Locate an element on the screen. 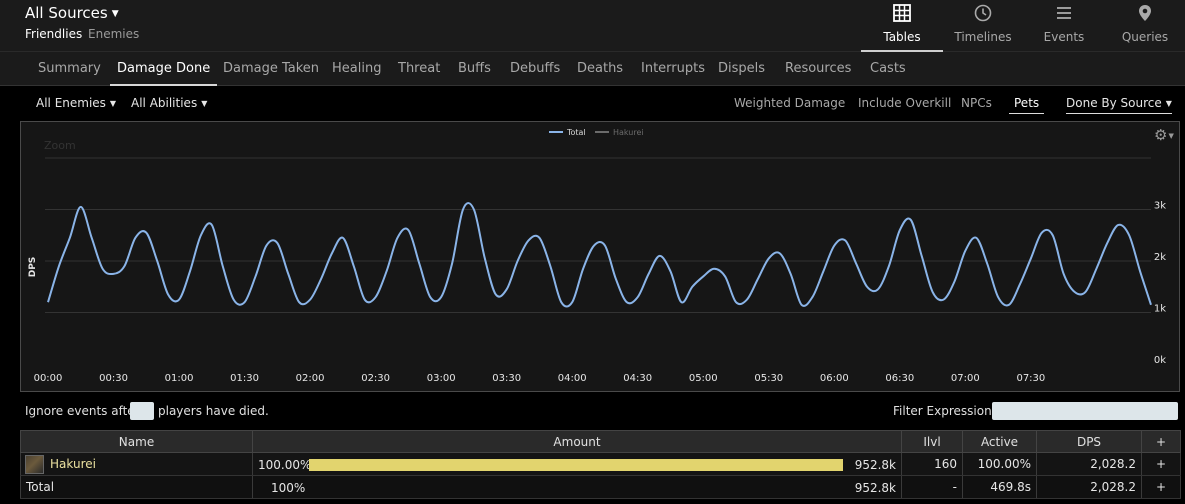  y-axis-label: DPS is located at coordinates (33, 267).